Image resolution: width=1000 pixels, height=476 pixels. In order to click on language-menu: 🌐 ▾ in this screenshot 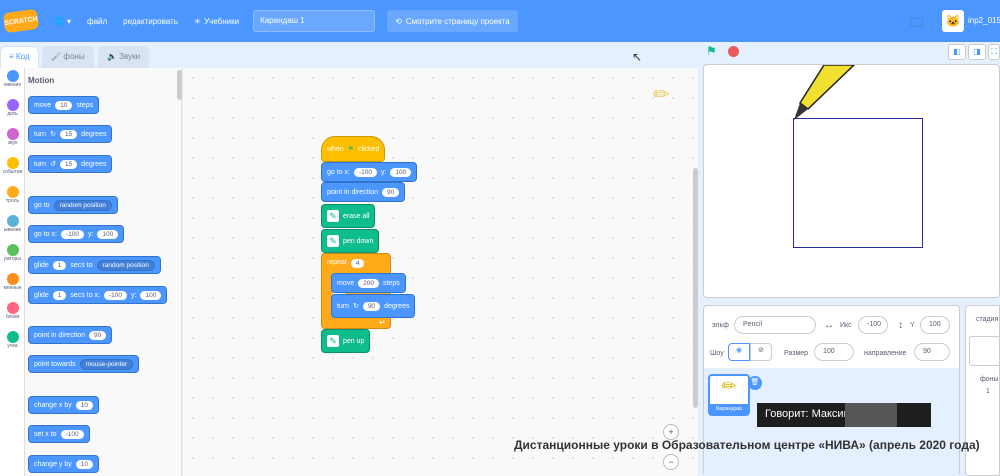, I will do `click(62, 21)`.